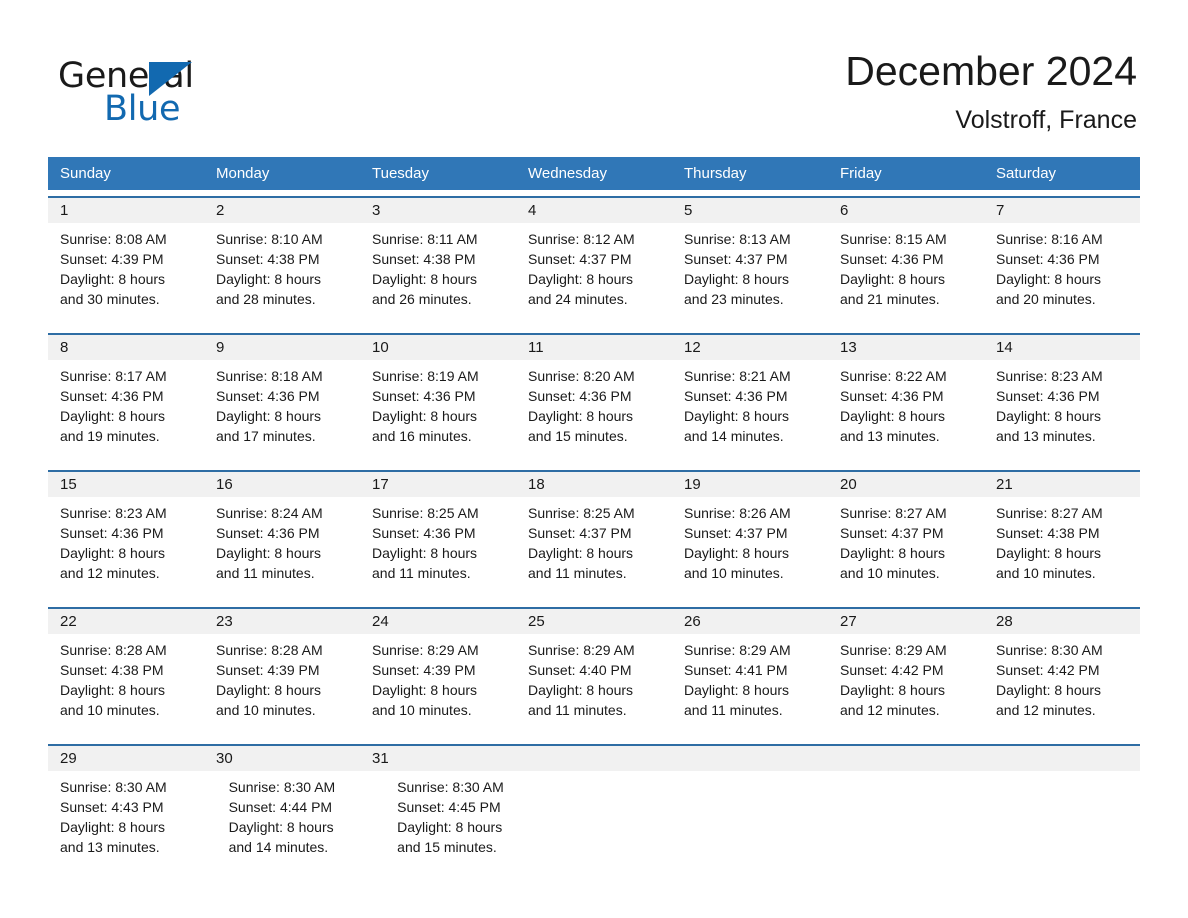 Image resolution: width=1188 pixels, height=918 pixels. What do you see at coordinates (126, 758) in the screenshot?
I see `day-number: 29` at bounding box center [126, 758].